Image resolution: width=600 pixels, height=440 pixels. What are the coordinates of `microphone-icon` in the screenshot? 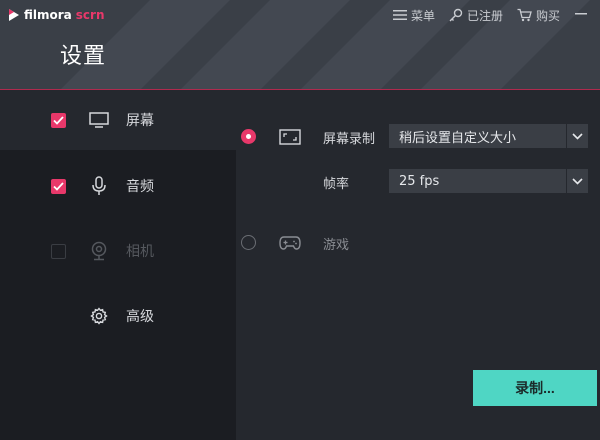 It's located at (99, 186).